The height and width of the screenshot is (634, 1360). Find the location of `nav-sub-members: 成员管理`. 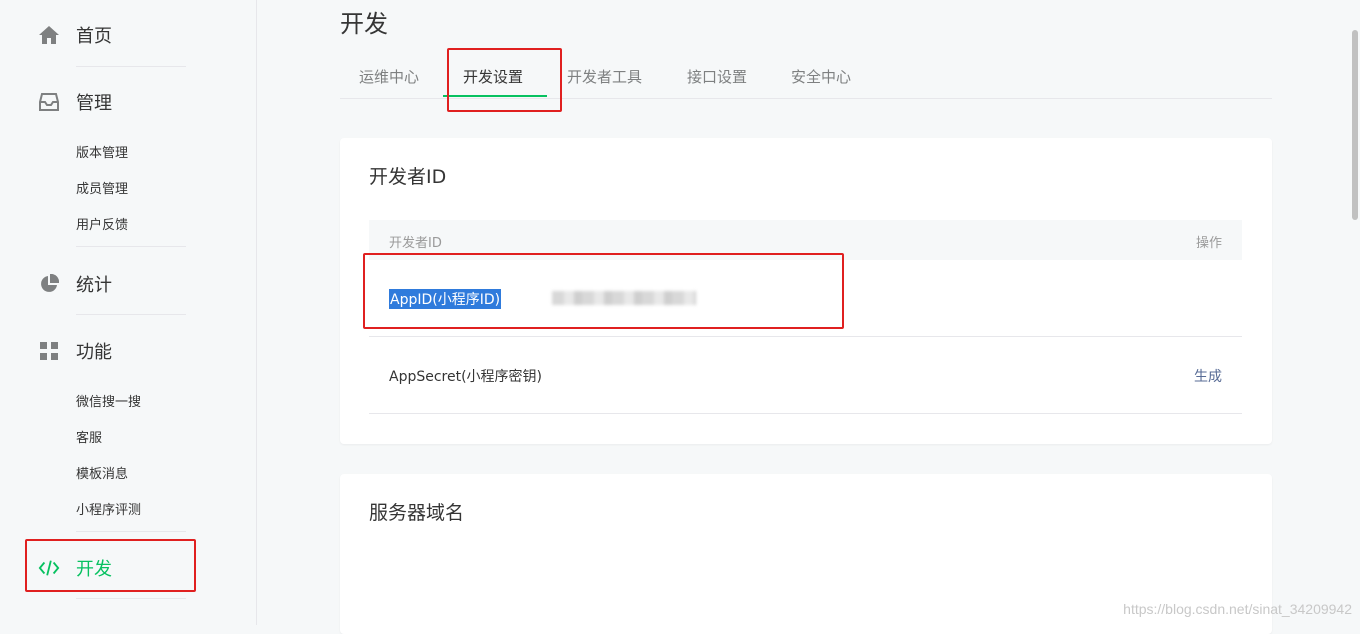

nav-sub-members: 成员管理 is located at coordinates (102, 187).